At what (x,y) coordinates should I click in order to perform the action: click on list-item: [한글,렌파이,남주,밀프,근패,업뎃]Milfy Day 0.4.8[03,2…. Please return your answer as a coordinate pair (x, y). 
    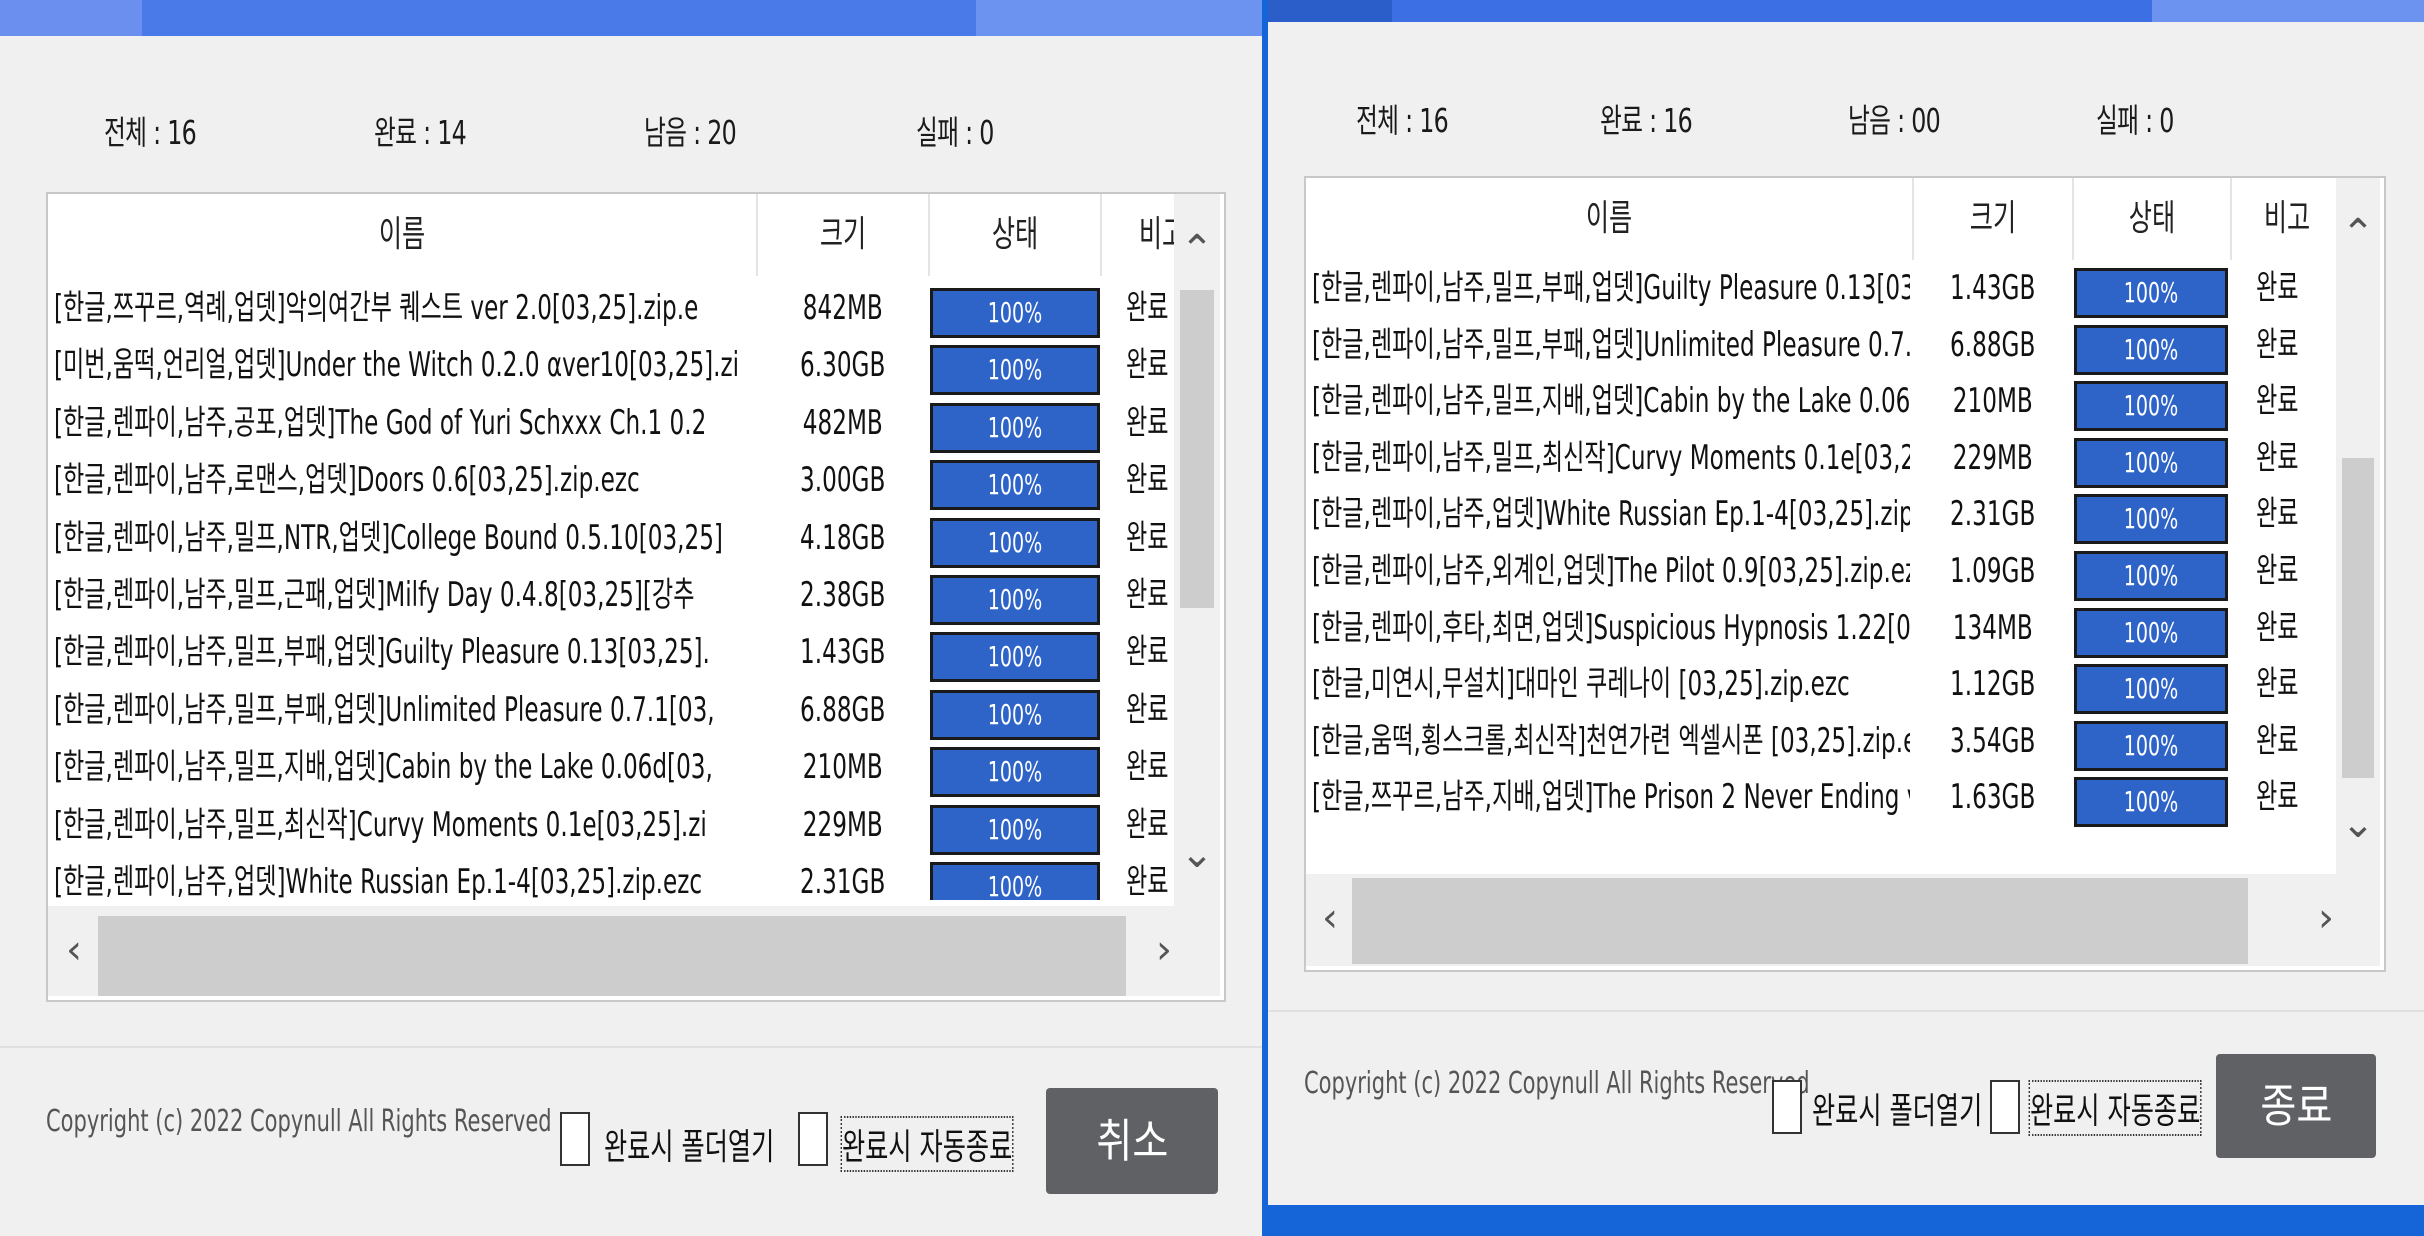
    Looking at the image, I should click on (611, 596).